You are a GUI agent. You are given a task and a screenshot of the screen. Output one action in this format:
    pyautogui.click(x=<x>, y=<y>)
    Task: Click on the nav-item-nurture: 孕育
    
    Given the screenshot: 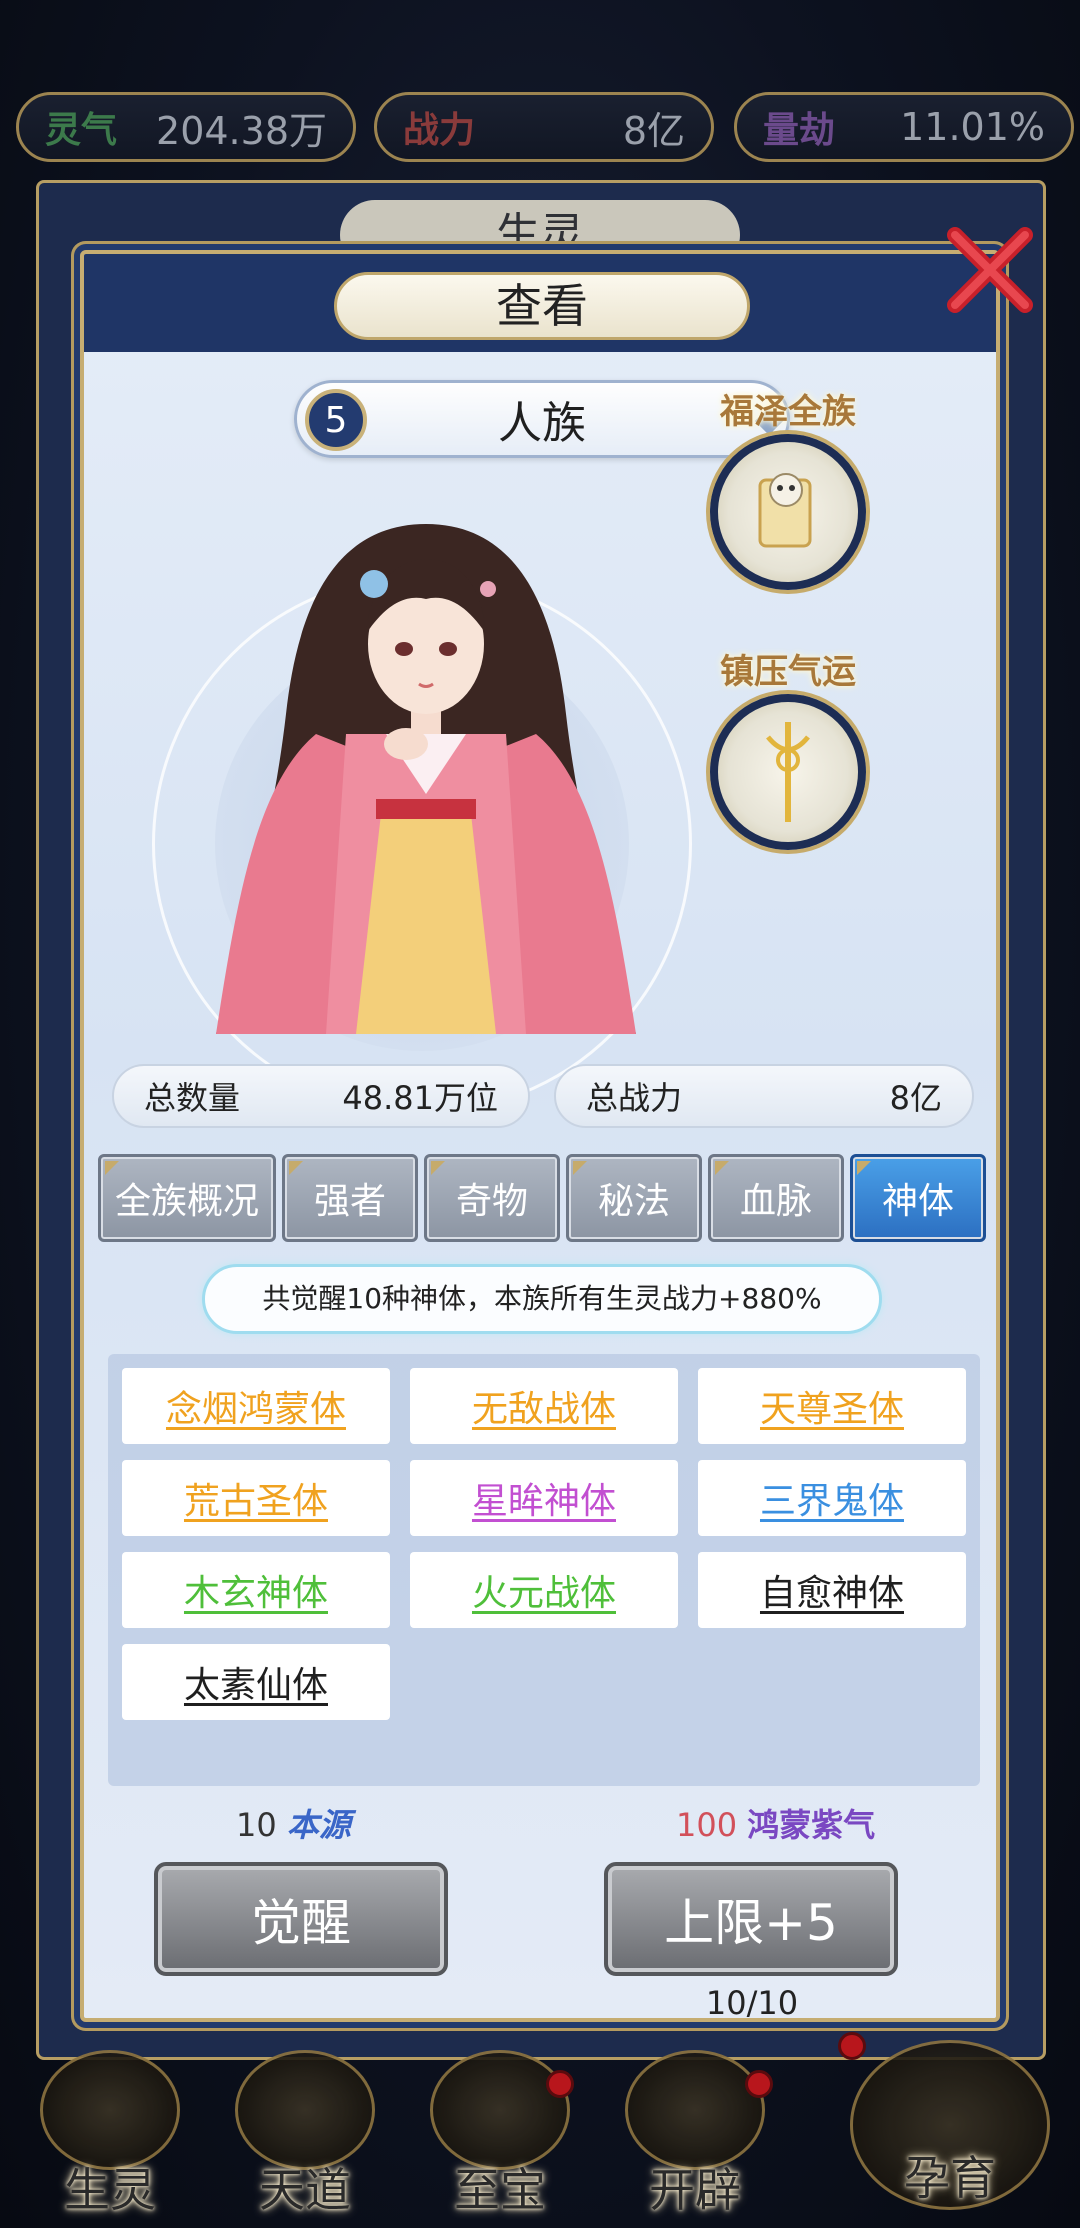 What is the action you would take?
    pyautogui.click(x=950, y=2129)
    